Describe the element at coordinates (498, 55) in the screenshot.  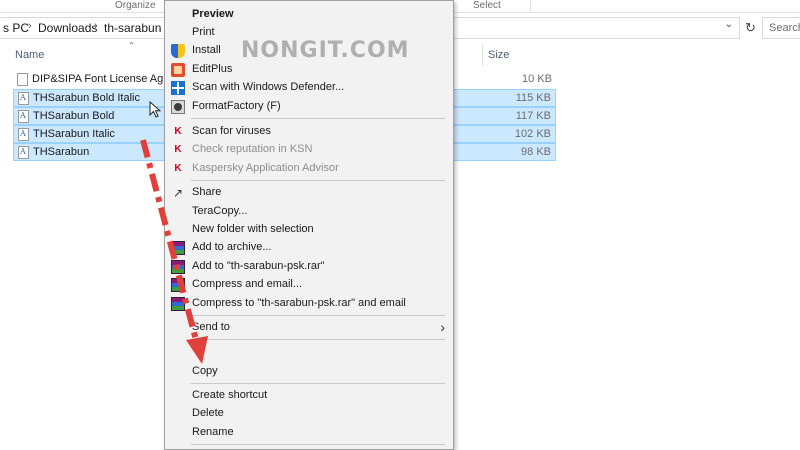
I see `column-header-size: Size` at that location.